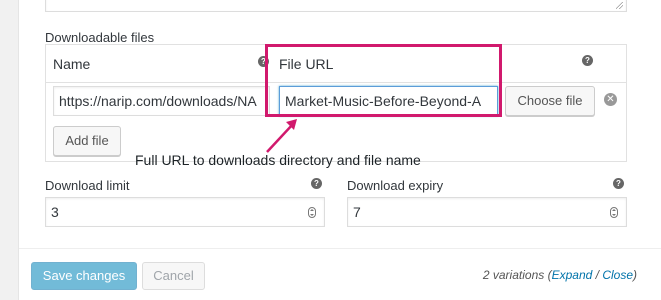 This screenshot has width=661, height=300. I want to click on save-changes-button: Save changes, so click(84, 276).